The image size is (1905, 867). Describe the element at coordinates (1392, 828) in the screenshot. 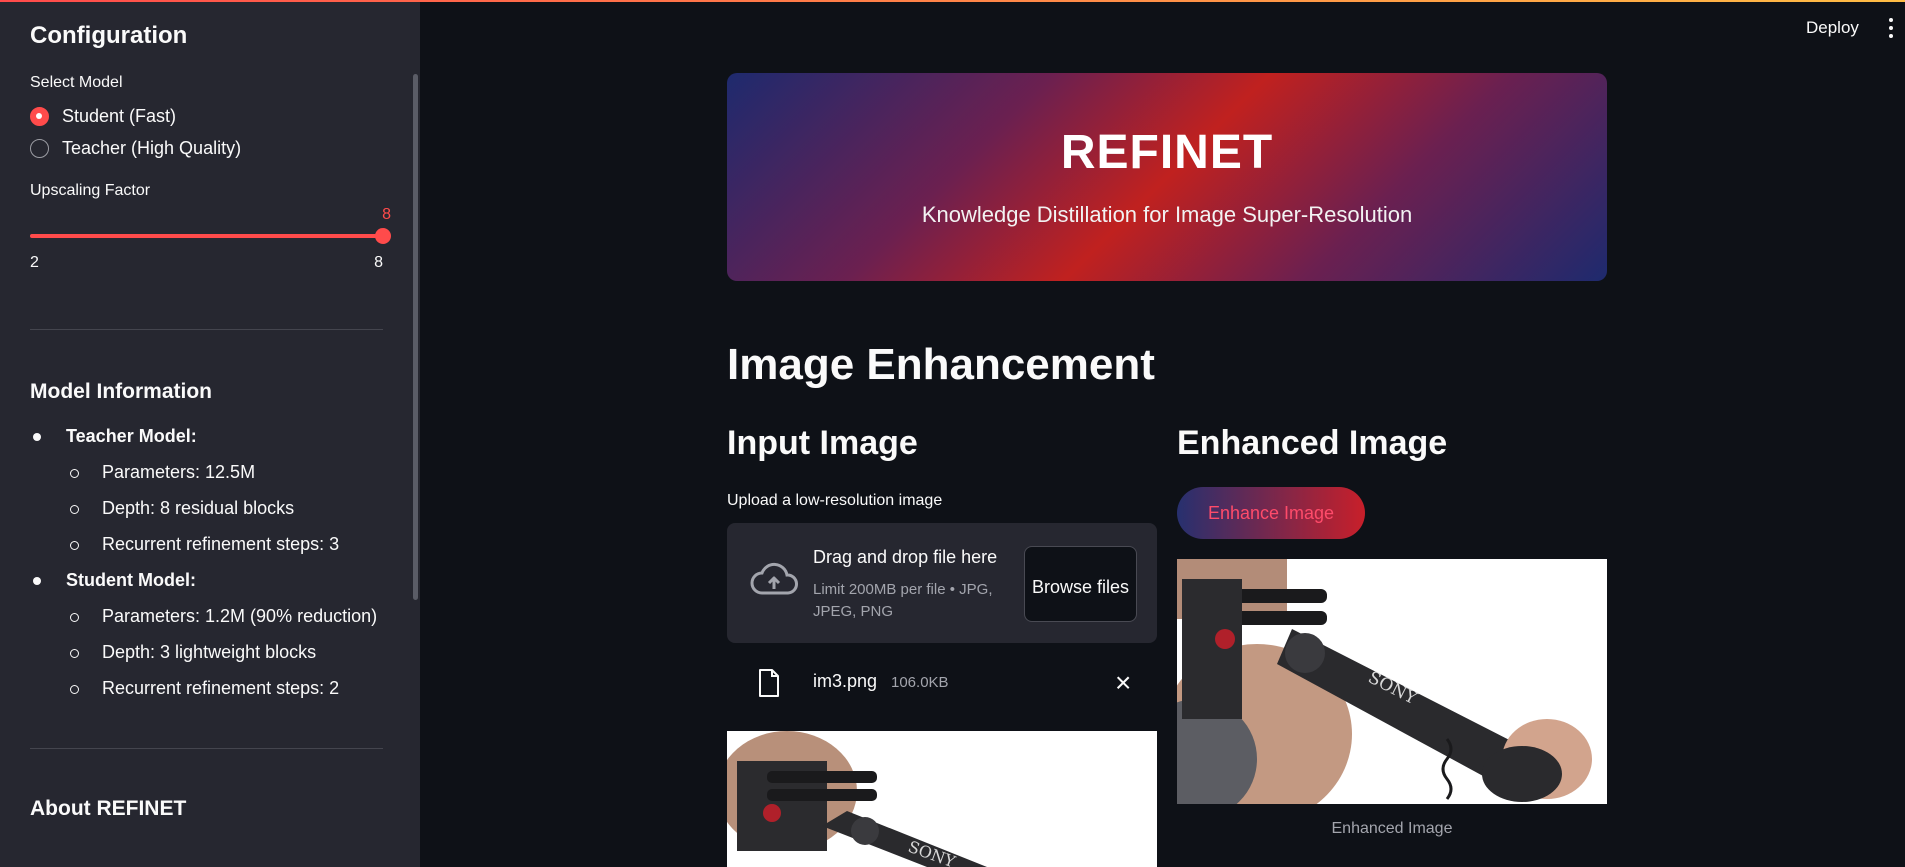

I see `enhanced-image-caption: Enhanced Image` at that location.